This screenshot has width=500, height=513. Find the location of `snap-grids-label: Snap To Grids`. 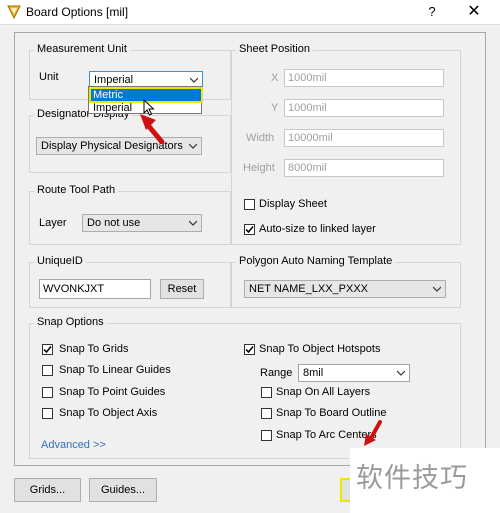

snap-grids-label: Snap To Grids is located at coordinates (94, 349).